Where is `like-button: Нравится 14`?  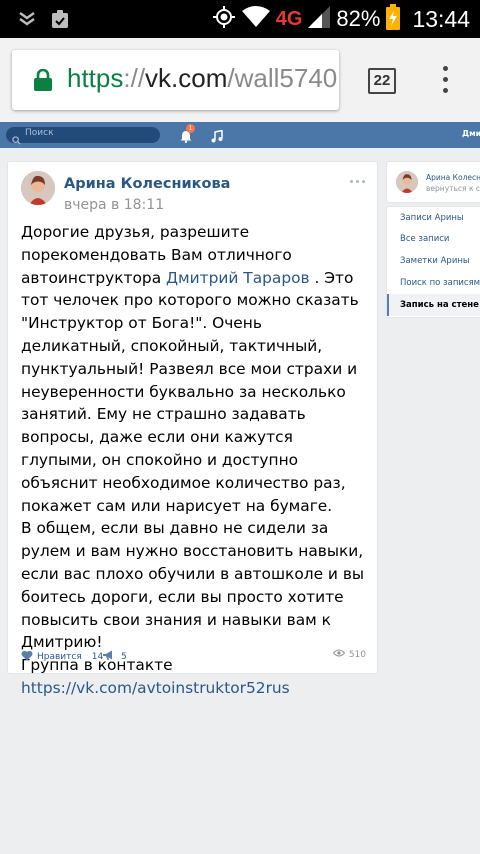
like-button: Нравится 14 is located at coordinates (62, 657).